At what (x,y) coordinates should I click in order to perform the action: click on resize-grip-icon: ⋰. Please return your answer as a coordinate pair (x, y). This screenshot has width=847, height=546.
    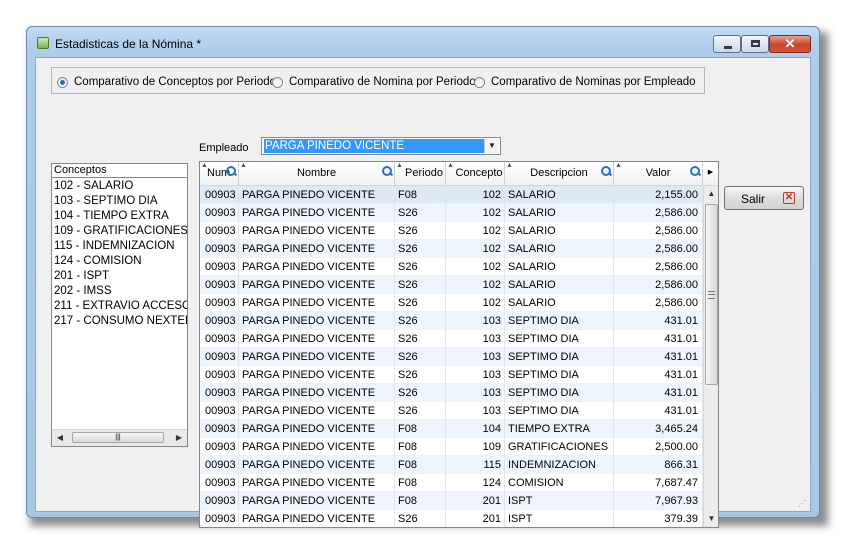
    Looking at the image, I should click on (803, 504).